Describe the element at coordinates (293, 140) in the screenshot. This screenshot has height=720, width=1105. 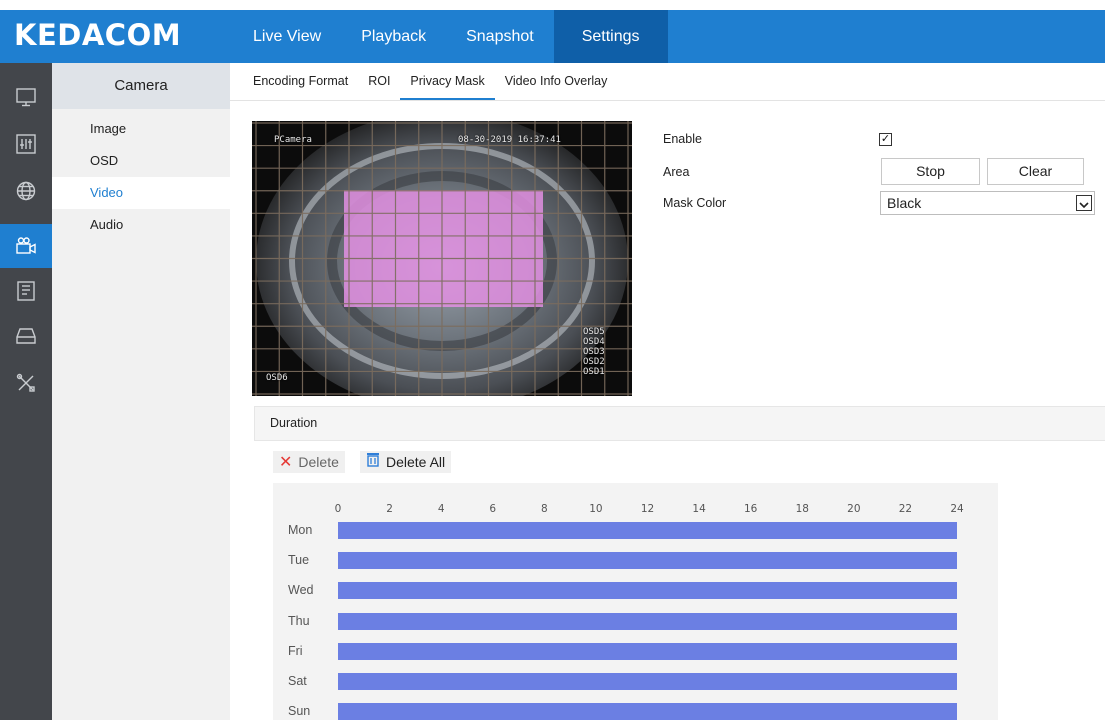
I see `osd-camera-name: PCamera` at that location.